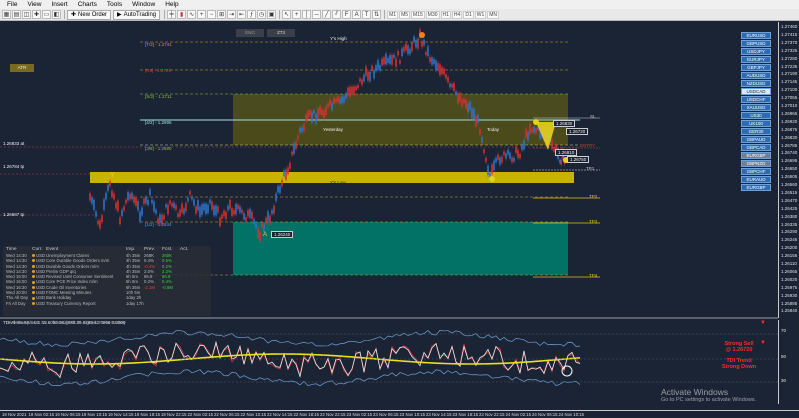 Image resolution: width=799 pixels, height=418 pixels. Describe the element at coordinates (272, 14) in the screenshot. I see `templates-icon: ▣` at that location.